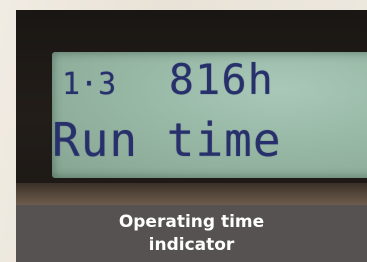 The width and height of the screenshot is (367, 262). I want to click on caption-line-1: Operating time, so click(191, 221).